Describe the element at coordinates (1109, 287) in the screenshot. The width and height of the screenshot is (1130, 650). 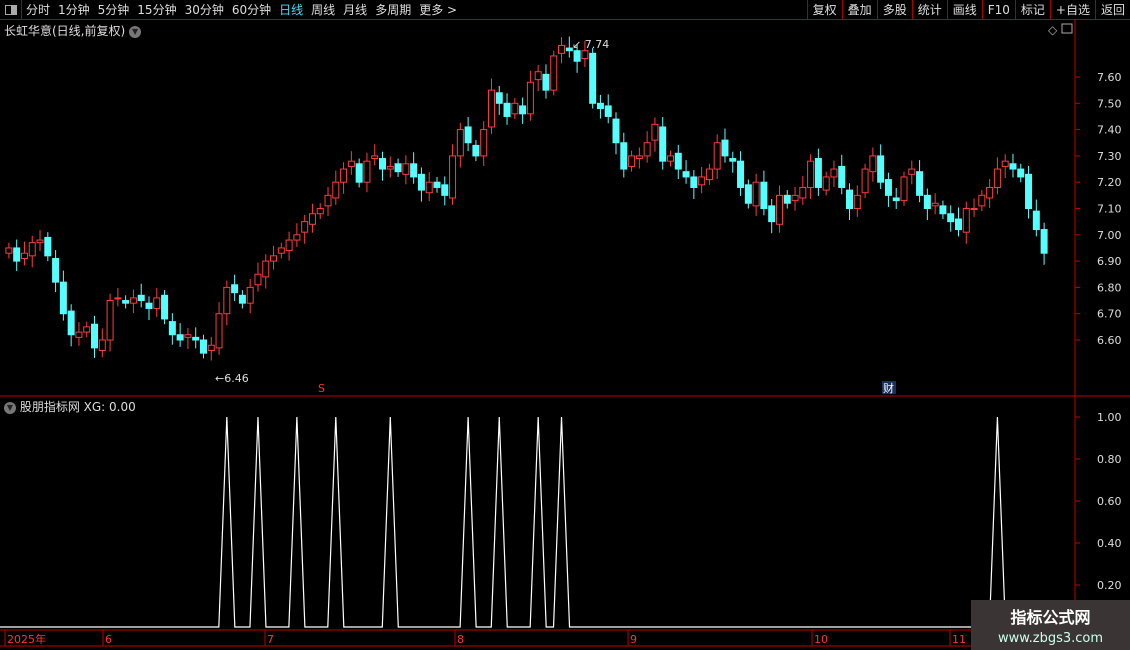
I see `y-tick-label: 6.80` at that location.